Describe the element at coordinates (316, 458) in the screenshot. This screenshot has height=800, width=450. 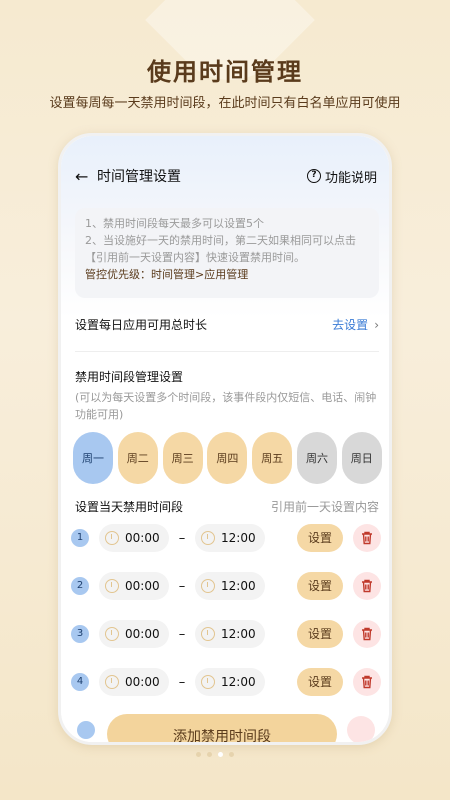
I see `day-saturday: 周六` at that location.